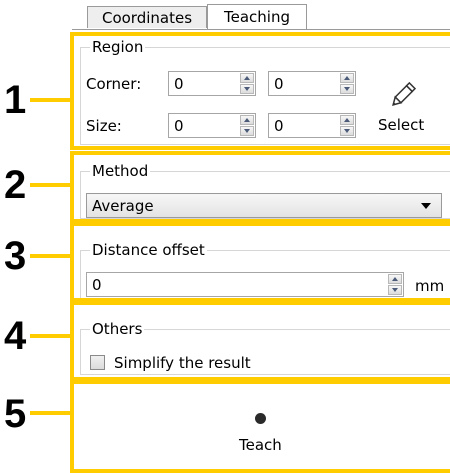 Image resolution: width=450 pixels, height=473 pixels. I want to click on tab-teaching: Teaching, so click(257, 17).